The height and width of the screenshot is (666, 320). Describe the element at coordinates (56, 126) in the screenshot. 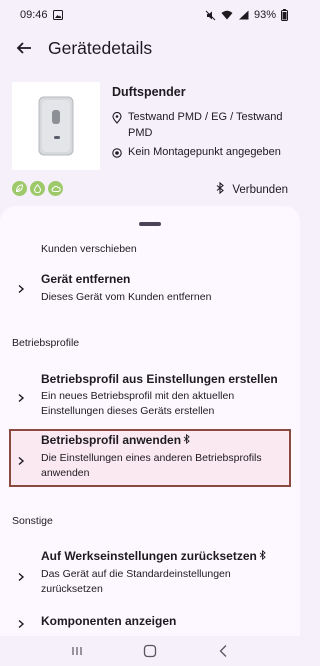

I see `device-image` at that location.